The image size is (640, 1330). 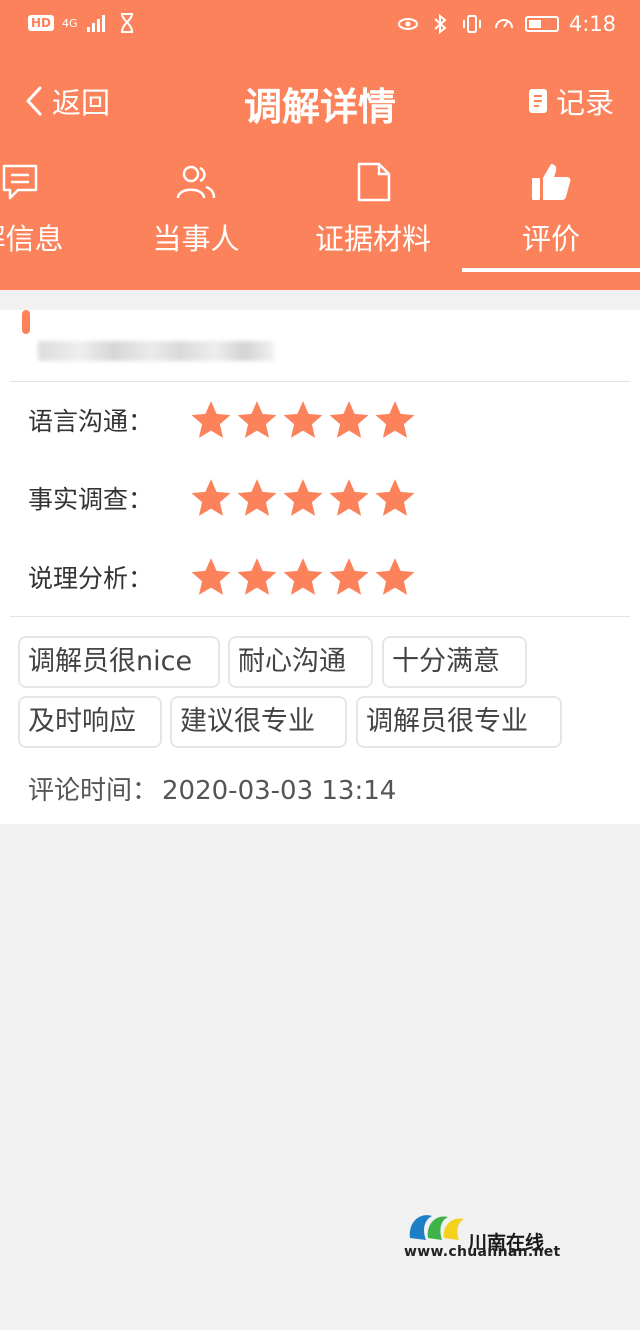 I want to click on rating-row-investigation: 事实调查：, so click(x=222, y=498).